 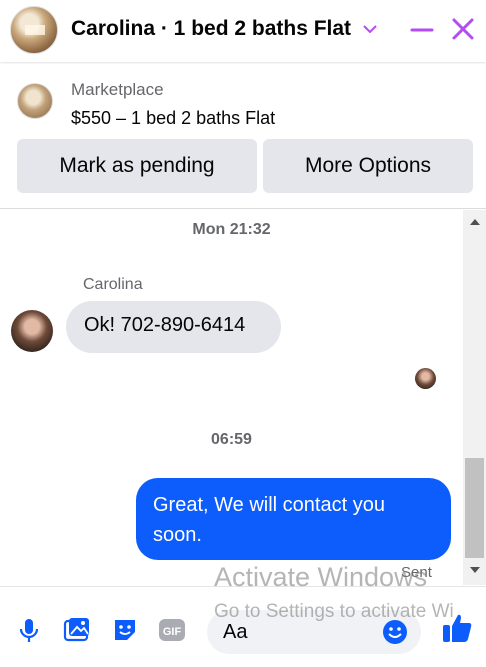 What do you see at coordinates (125, 630) in the screenshot?
I see `sticker-icon` at bounding box center [125, 630].